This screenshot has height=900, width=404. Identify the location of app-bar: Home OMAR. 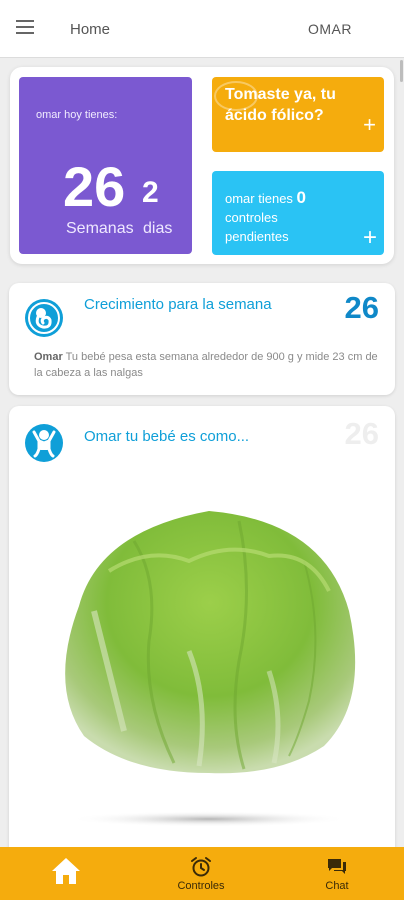
(202, 29).